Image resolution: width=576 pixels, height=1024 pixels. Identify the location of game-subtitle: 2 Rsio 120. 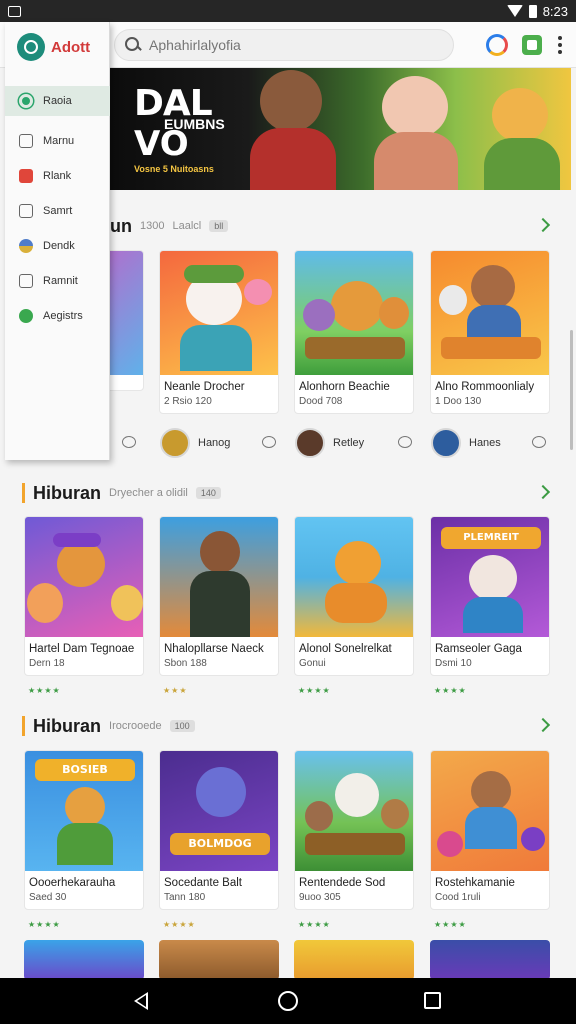
(188, 401).